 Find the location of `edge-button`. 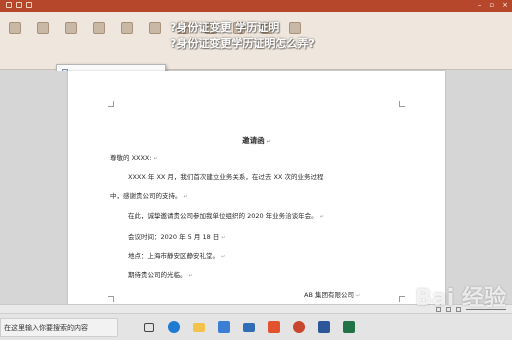

edge-button is located at coordinates (174, 327).